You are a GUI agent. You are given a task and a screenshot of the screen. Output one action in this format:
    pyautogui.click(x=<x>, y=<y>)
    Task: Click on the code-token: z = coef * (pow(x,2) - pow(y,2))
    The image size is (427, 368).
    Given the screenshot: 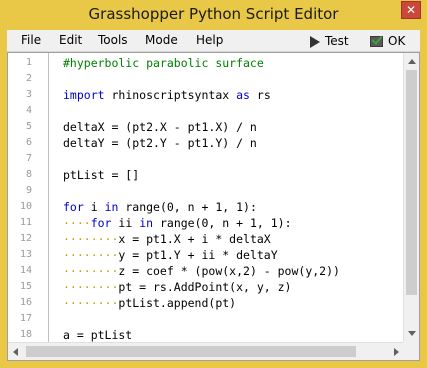 What is the action you would take?
    pyautogui.click(x=229, y=271)
    